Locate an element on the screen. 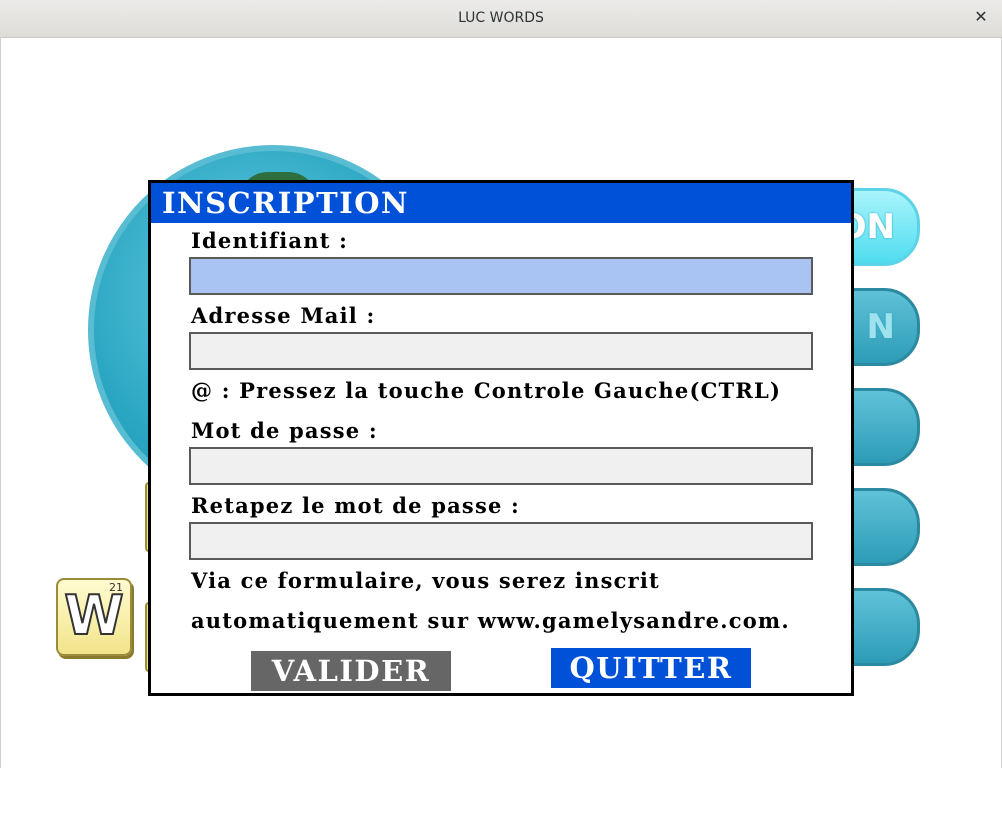  valider-button: VALIDER is located at coordinates (351, 671).